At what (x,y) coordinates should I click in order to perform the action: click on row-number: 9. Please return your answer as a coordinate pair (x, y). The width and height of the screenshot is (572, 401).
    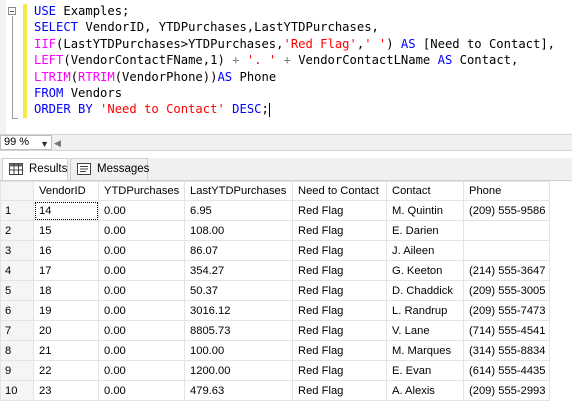
    Looking at the image, I should click on (17, 370).